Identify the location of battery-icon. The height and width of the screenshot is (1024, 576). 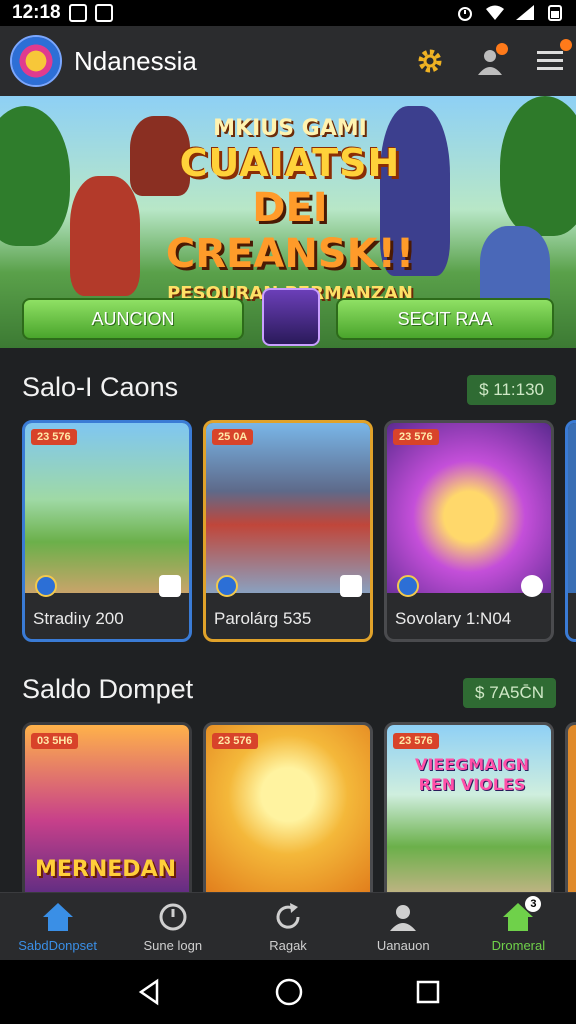
(555, 13).